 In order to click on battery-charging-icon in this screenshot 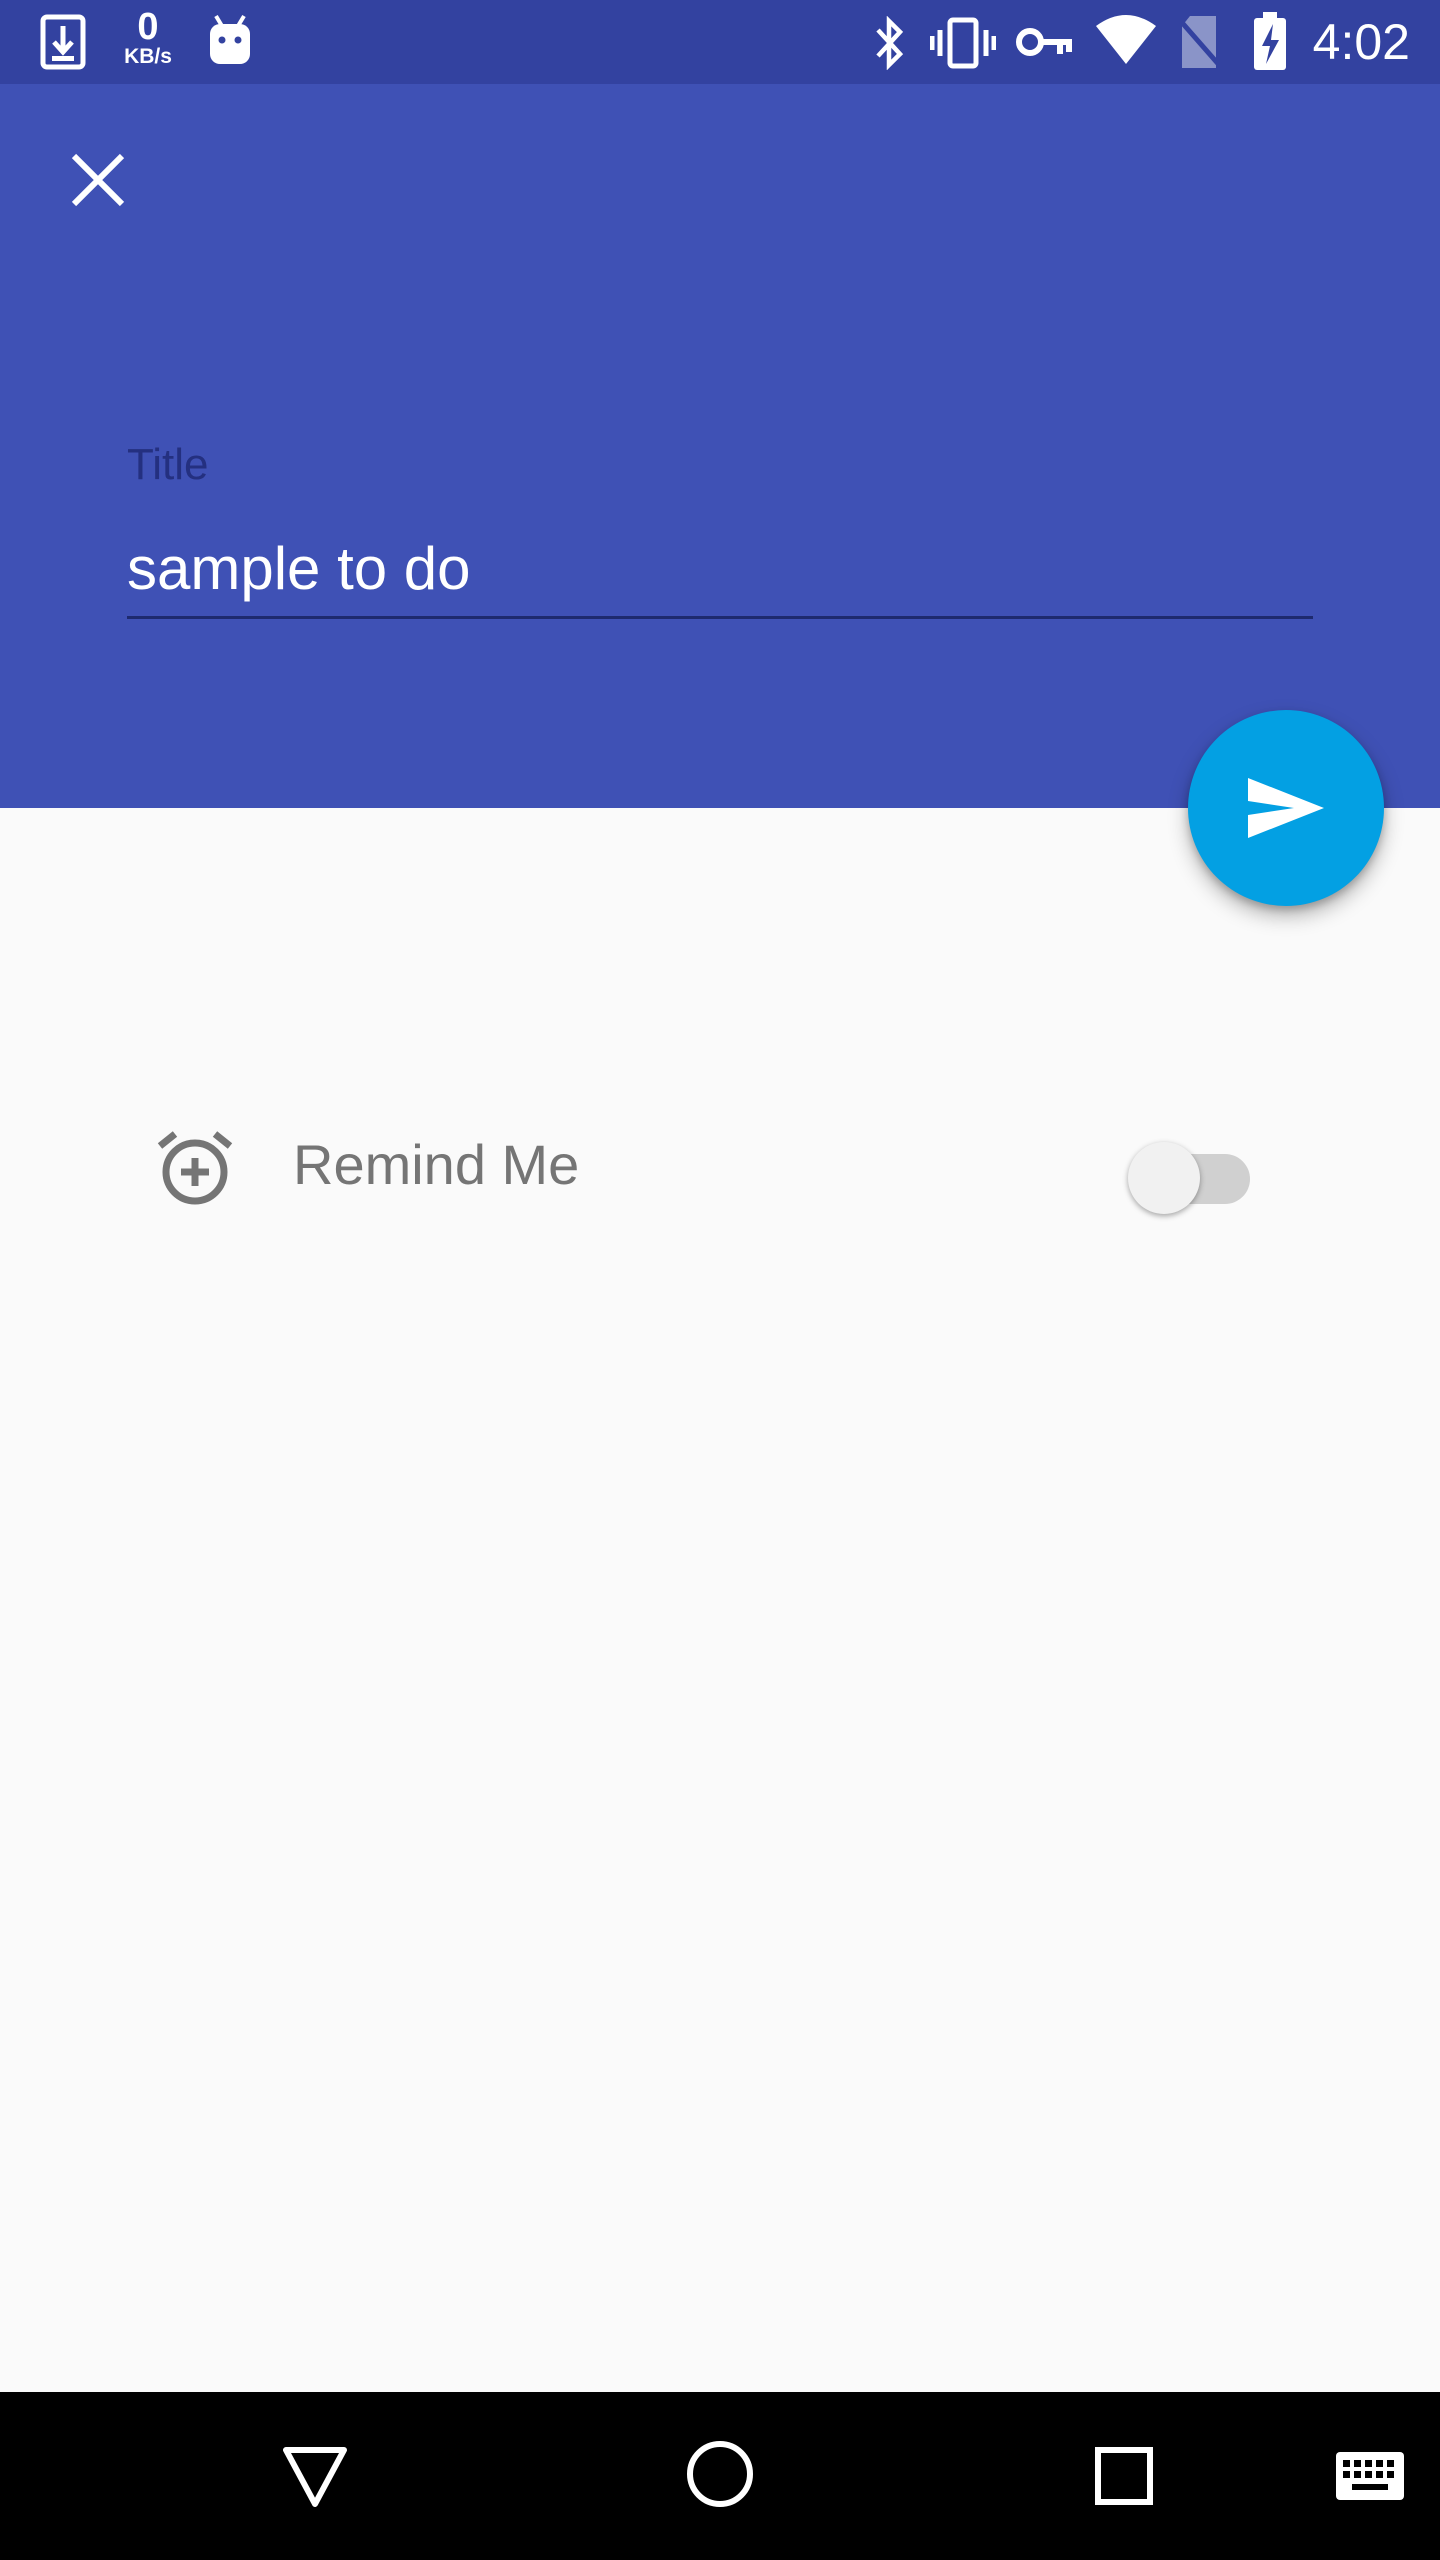, I will do `click(1270, 41)`.